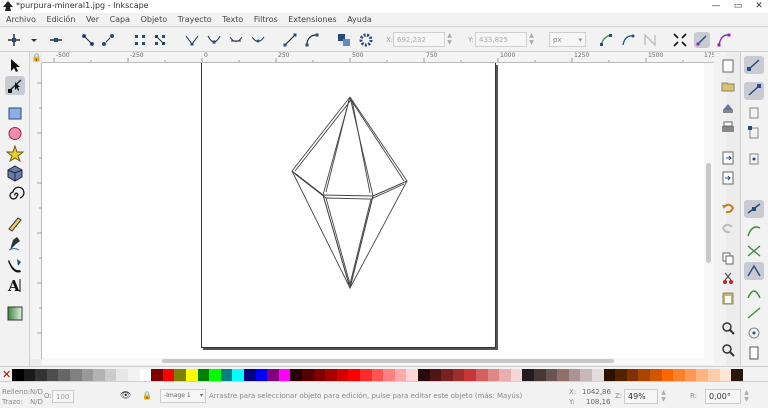  I want to click on cut-icon, so click(728, 278).